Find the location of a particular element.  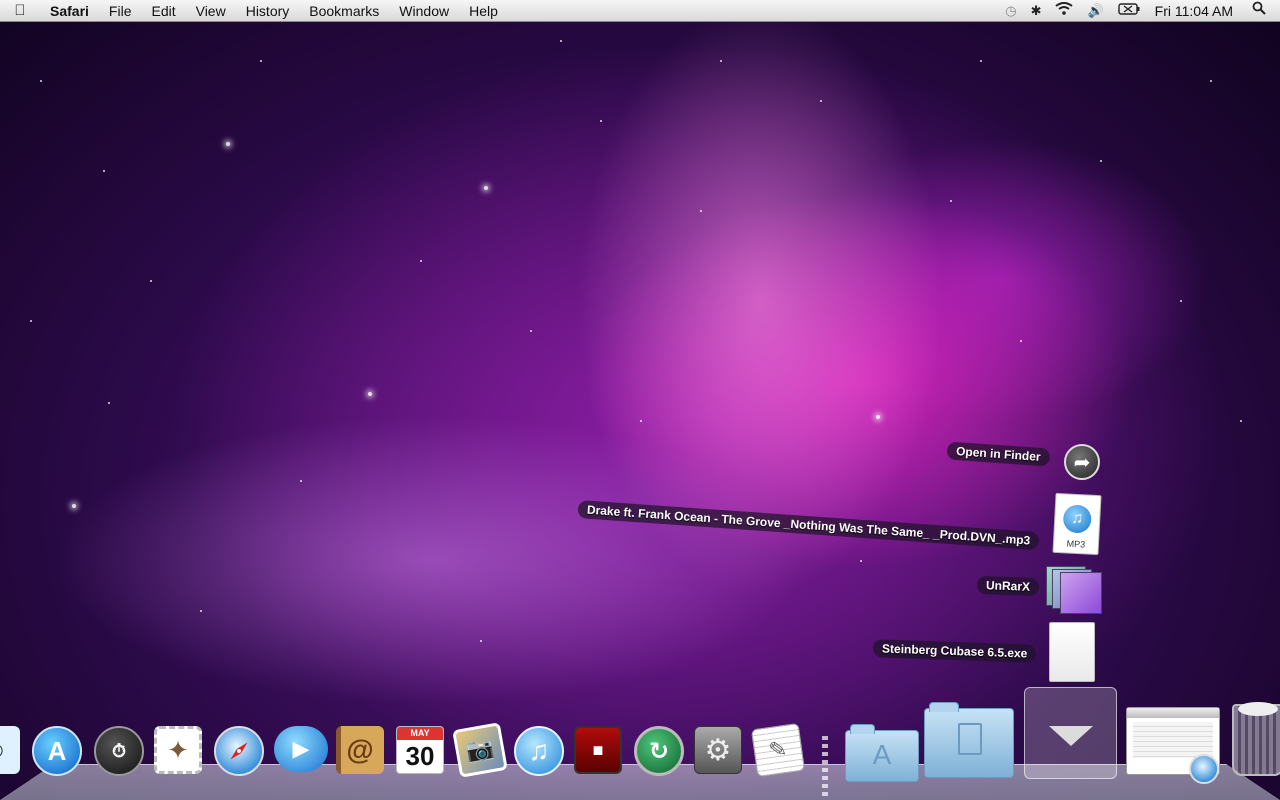

facetime-icon: ▶ is located at coordinates (301, 749).